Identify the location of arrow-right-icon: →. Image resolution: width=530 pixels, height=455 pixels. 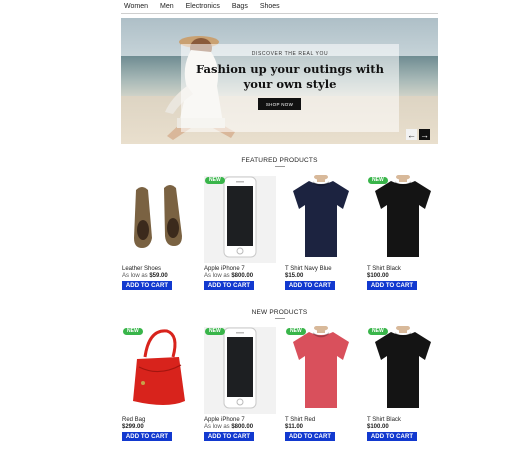
(424, 134).